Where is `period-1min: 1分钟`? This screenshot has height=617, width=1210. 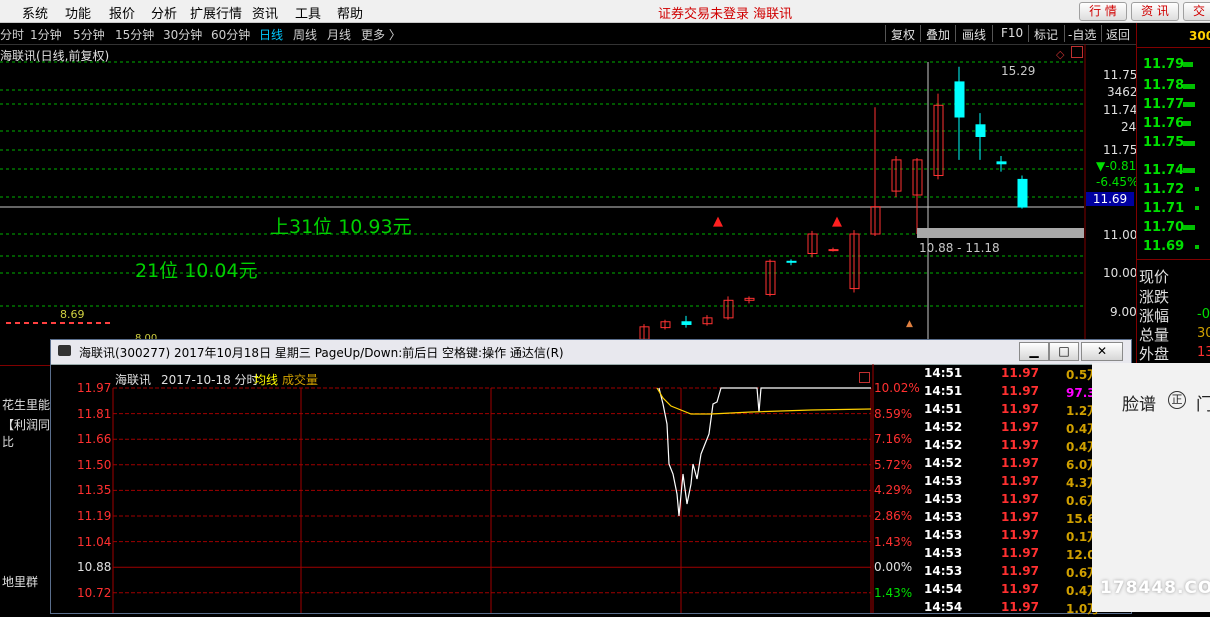
period-1min: 1分钟 is located at coordinates (46, 34).